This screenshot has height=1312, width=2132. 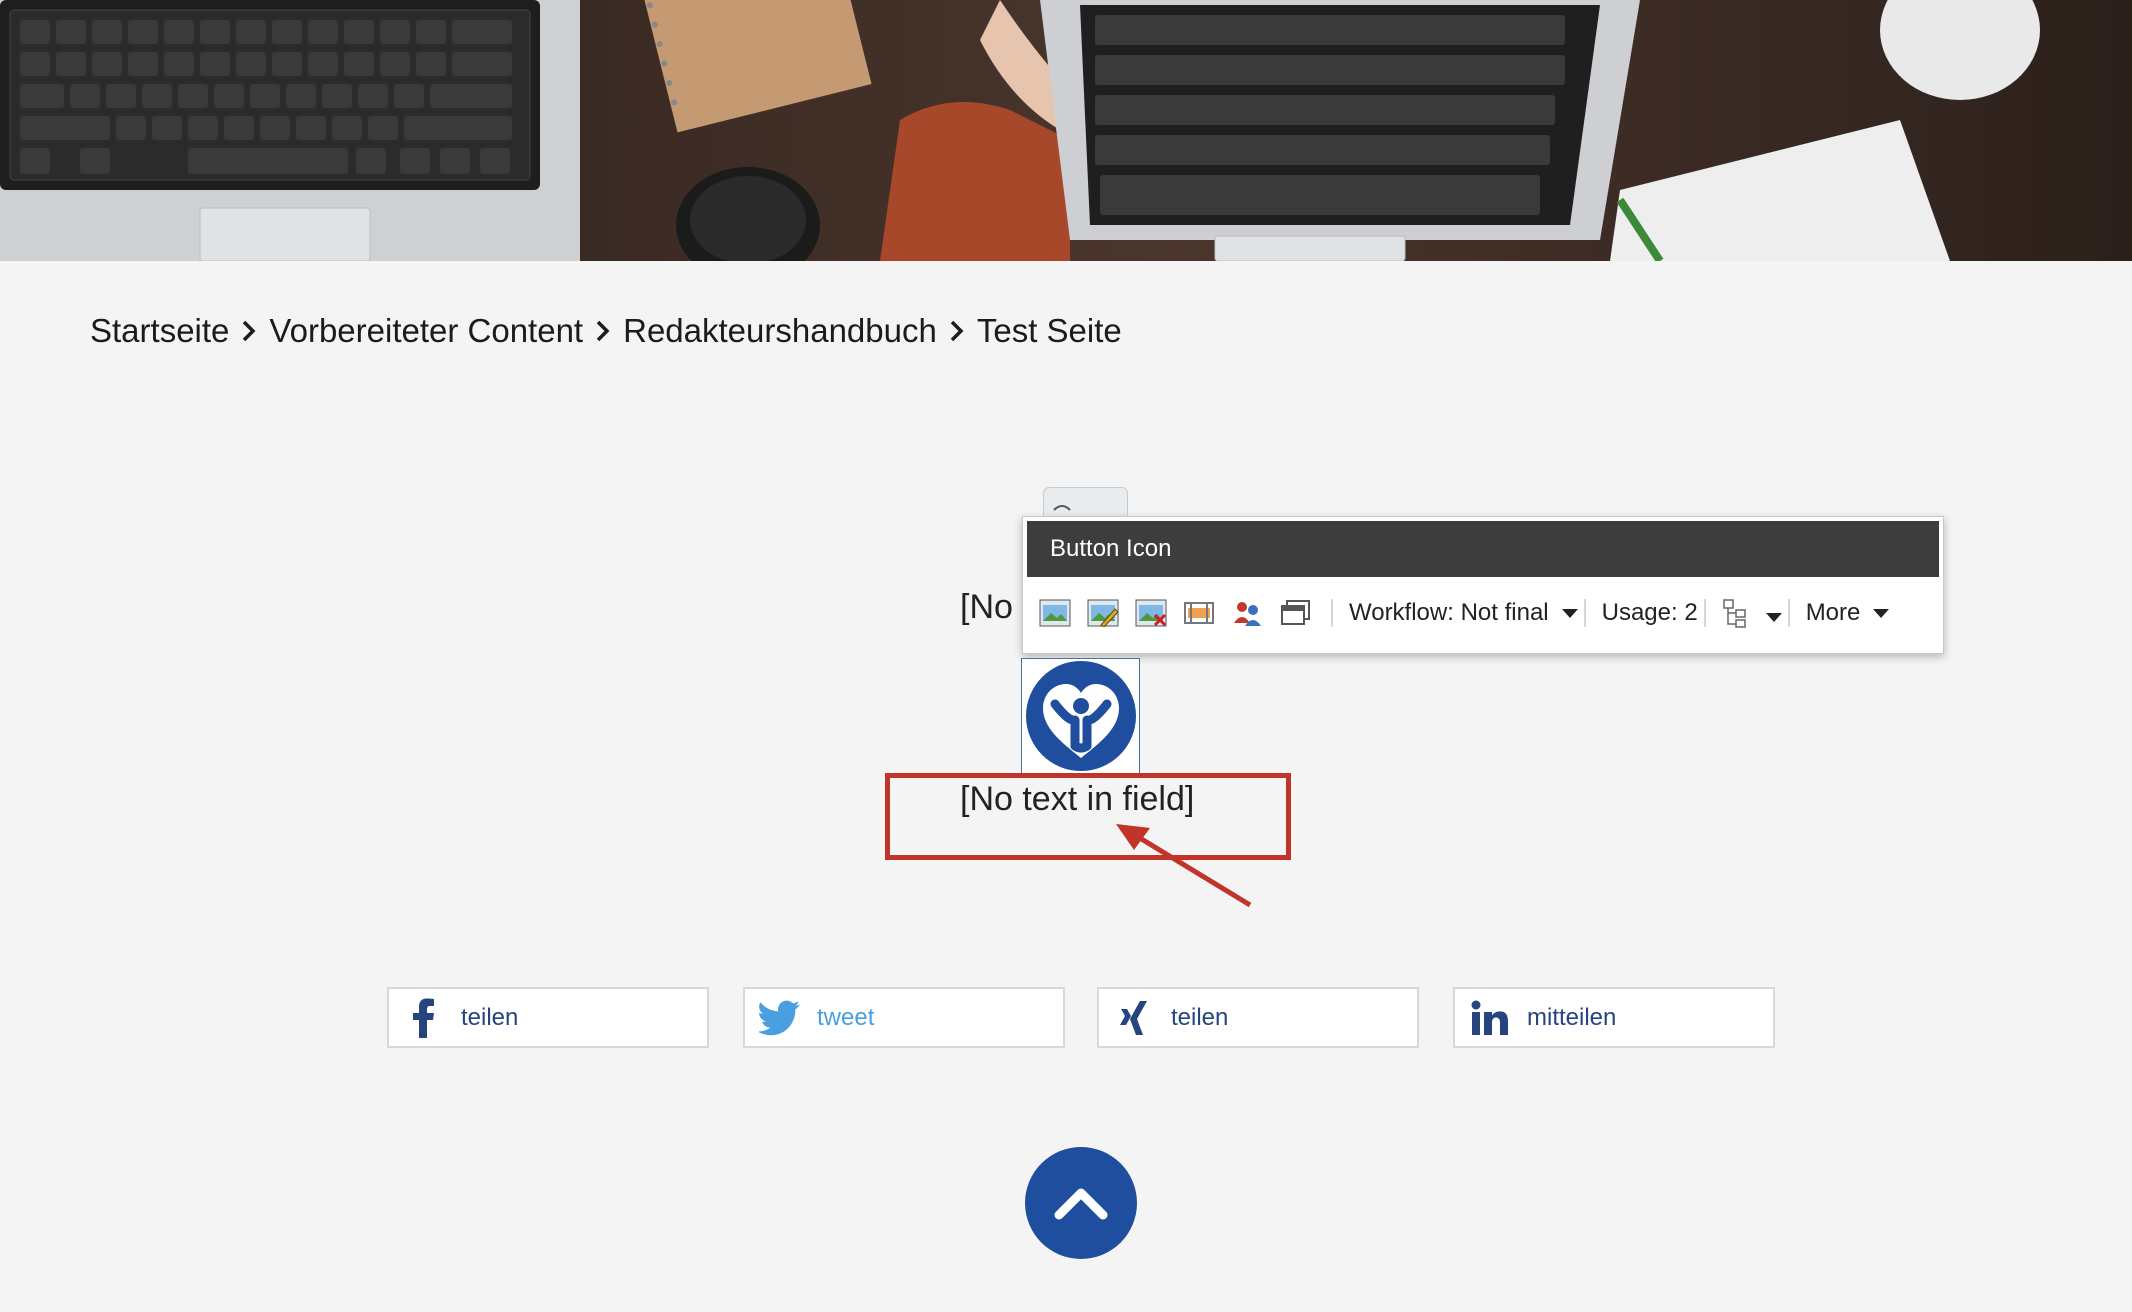 I want to click on heart-person-logo-icon, so click(x=1080, y=716).